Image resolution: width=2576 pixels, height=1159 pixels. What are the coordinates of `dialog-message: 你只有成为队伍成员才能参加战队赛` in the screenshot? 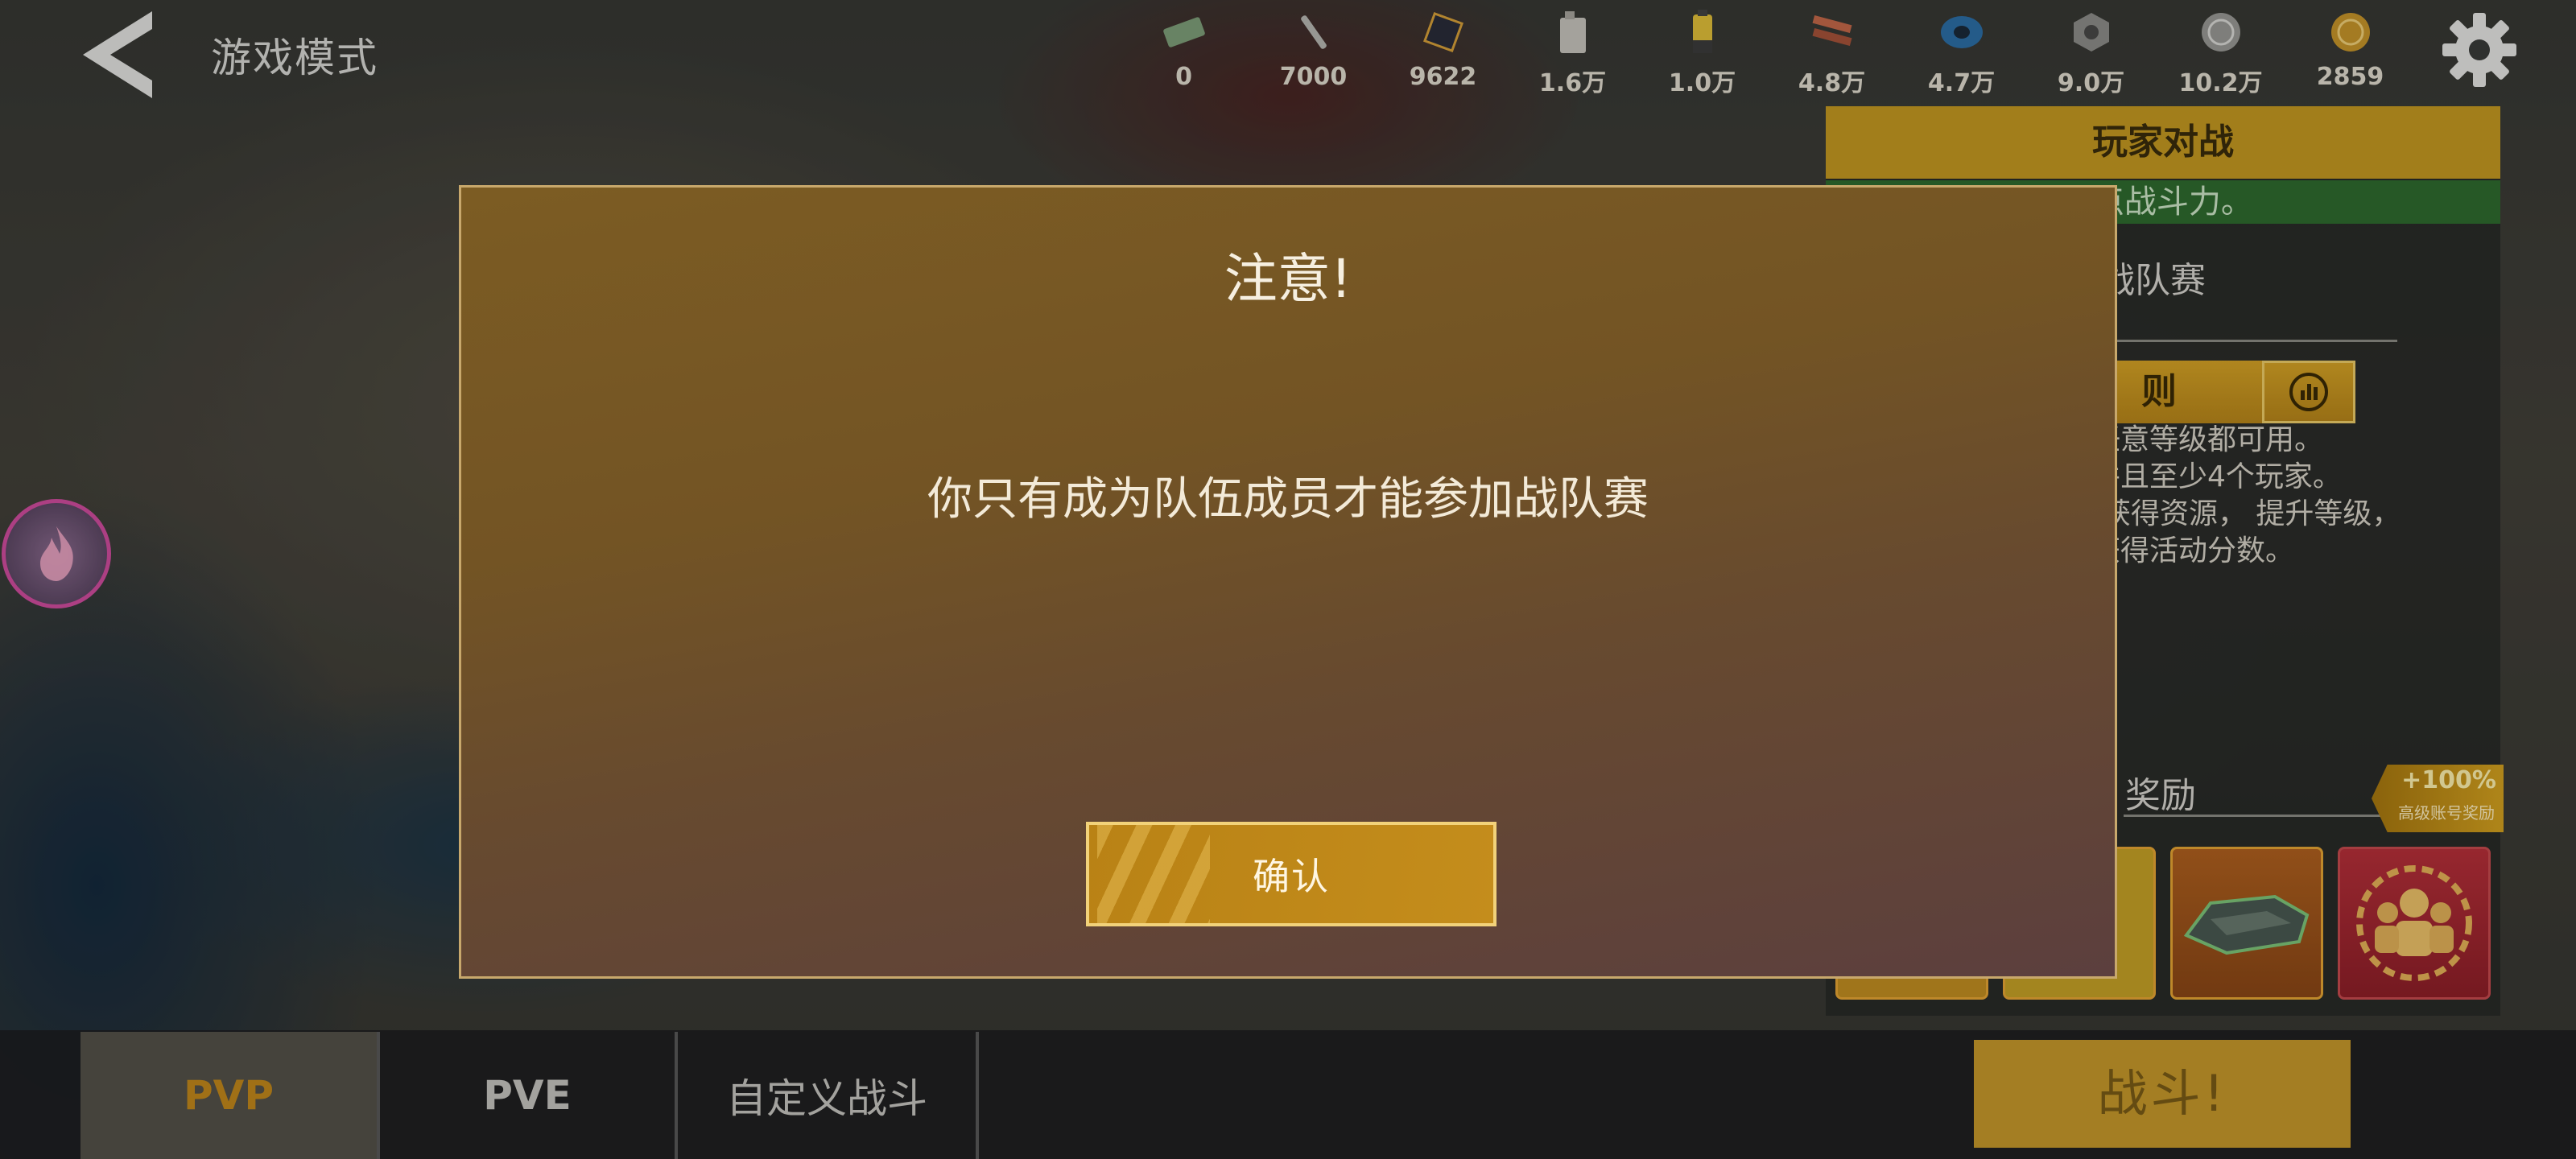 It's located at (1288, 500).